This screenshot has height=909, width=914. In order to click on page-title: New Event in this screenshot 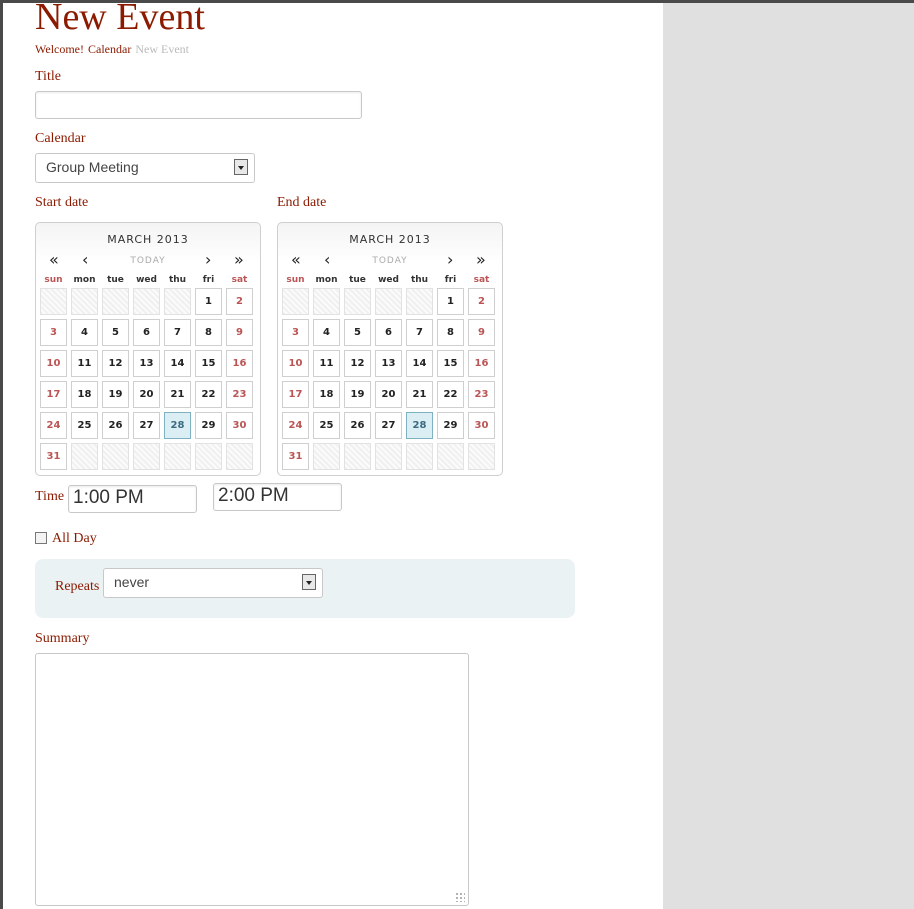, I will do `click(120, 19)`.